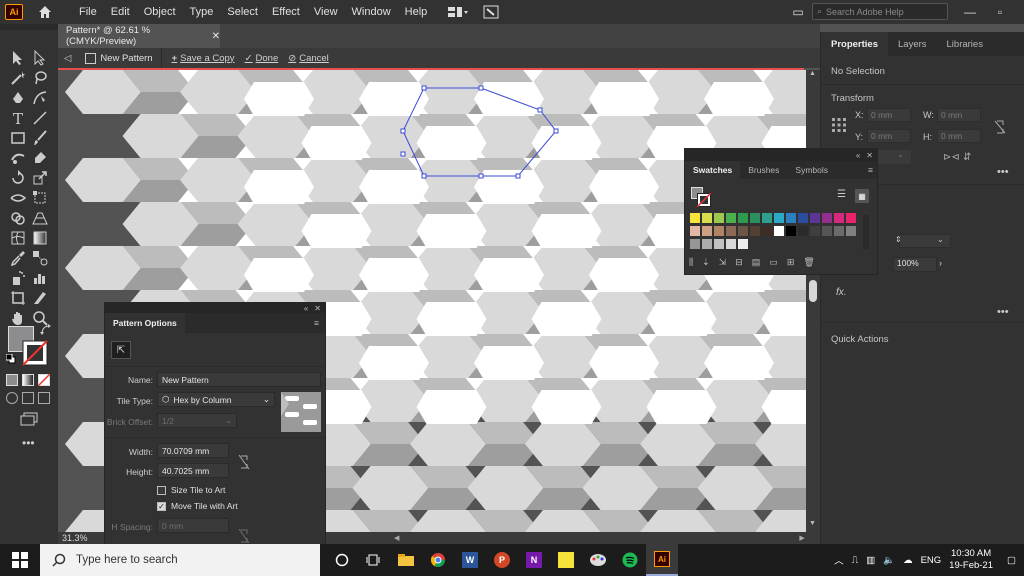 This screenshot has width=1024, height=576. What do you see at coordinates (866, 232) in the screenshot?
I see `swatch-scrollbar` at bounding box center [866, 232].